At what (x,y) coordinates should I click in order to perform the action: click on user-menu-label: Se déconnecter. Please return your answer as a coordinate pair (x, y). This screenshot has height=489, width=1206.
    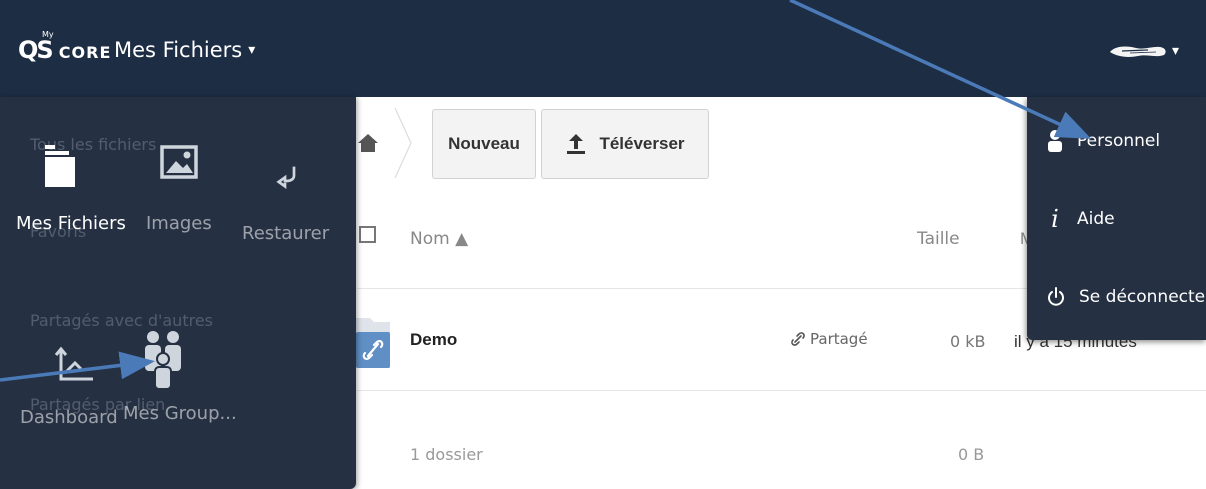
    Looking at the image, I should click on (1142, 297).